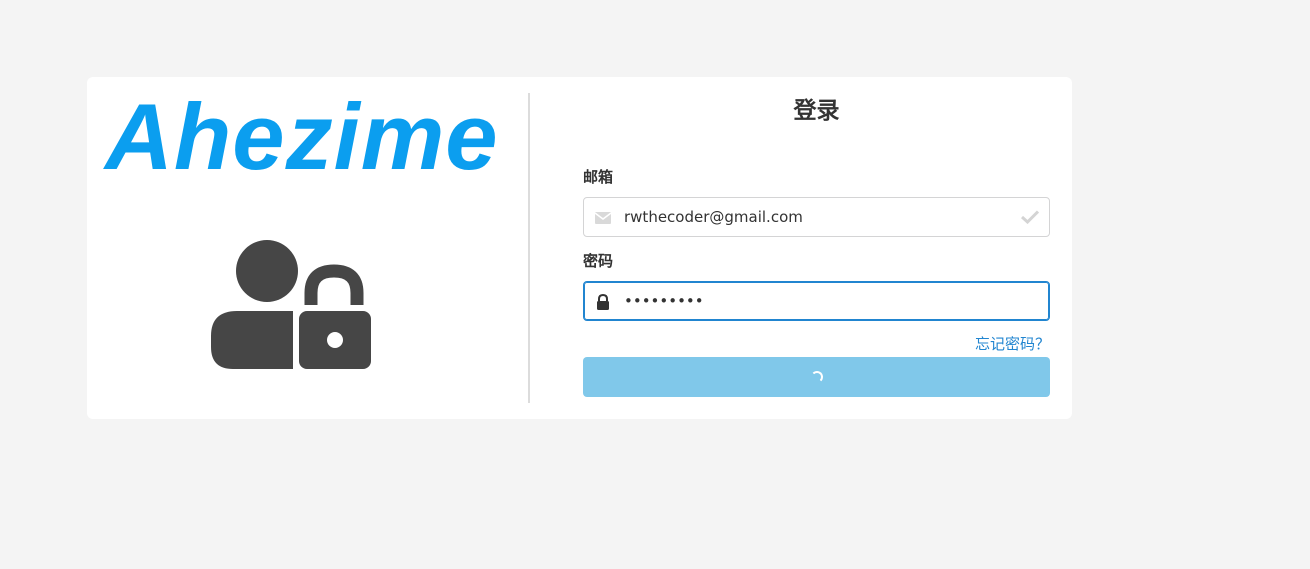 This screenshot has width=1310, height=569. I want to click on user-lock-icon, so click(291, 304).